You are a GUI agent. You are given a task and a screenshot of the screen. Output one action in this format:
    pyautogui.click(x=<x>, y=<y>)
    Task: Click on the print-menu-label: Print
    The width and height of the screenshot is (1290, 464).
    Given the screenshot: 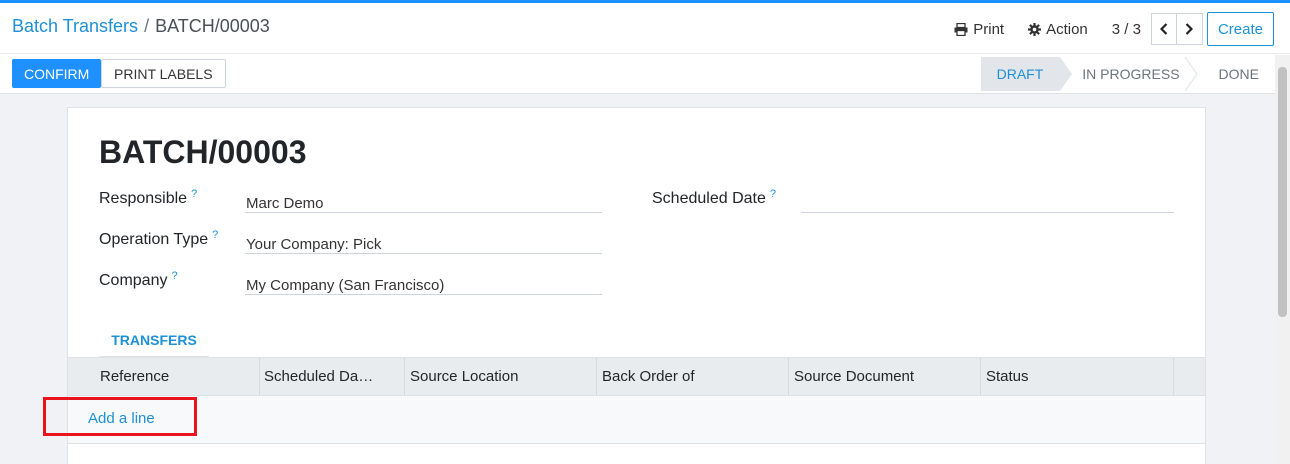 What is the action you would take?
    pyautogui.click(x=989, y=29)
    